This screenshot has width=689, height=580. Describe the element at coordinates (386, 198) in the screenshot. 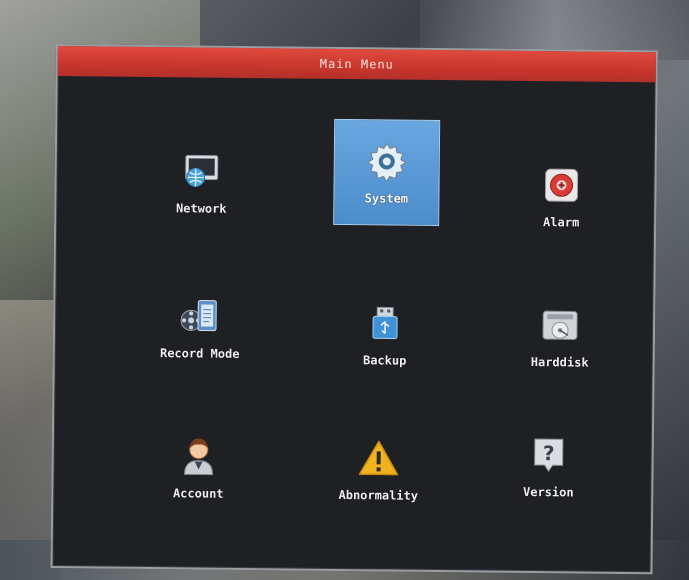

I see `menu-item-label: System` at that location.